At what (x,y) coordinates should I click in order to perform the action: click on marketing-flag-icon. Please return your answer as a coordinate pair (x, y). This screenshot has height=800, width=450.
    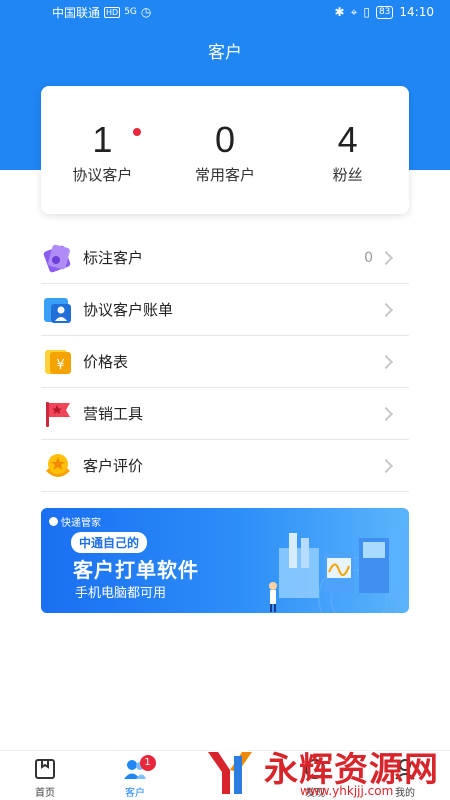
    Looking at the image, I should click on (58, 414).